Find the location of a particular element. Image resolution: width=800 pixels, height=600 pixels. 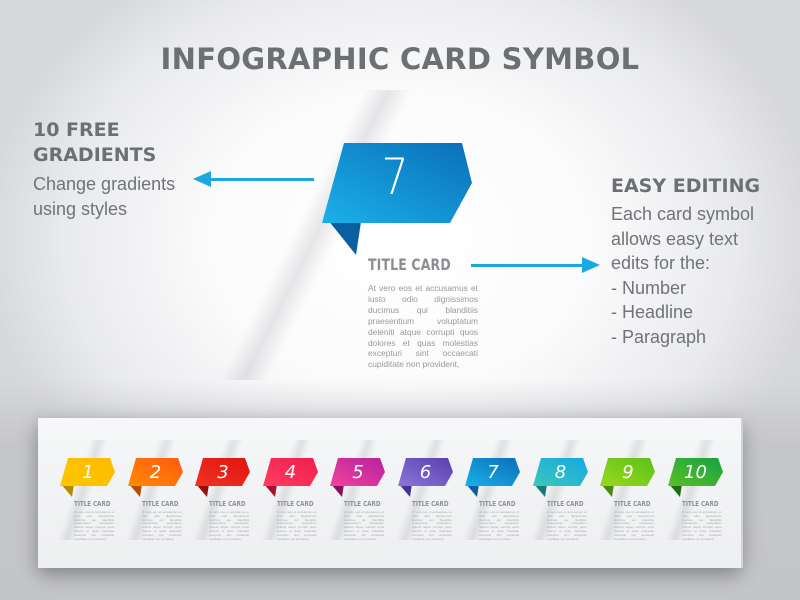

page-title: INFOGRAPHIC CARD SYMBOL is located at coordinates (400, 59).